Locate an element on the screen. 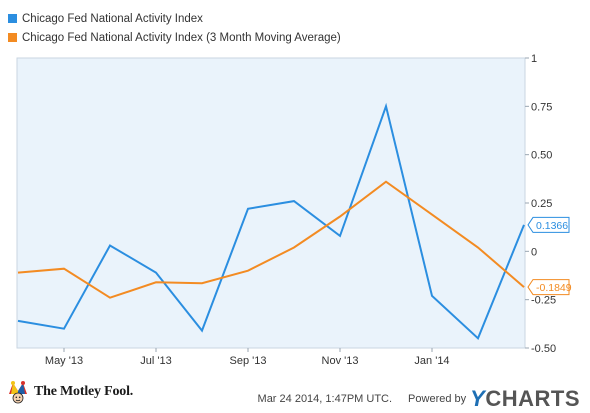 The width and height of the screenshot is (590, 413). motley-fool-wordmark: The Motley Fool. is located at coordinates (84, 391).